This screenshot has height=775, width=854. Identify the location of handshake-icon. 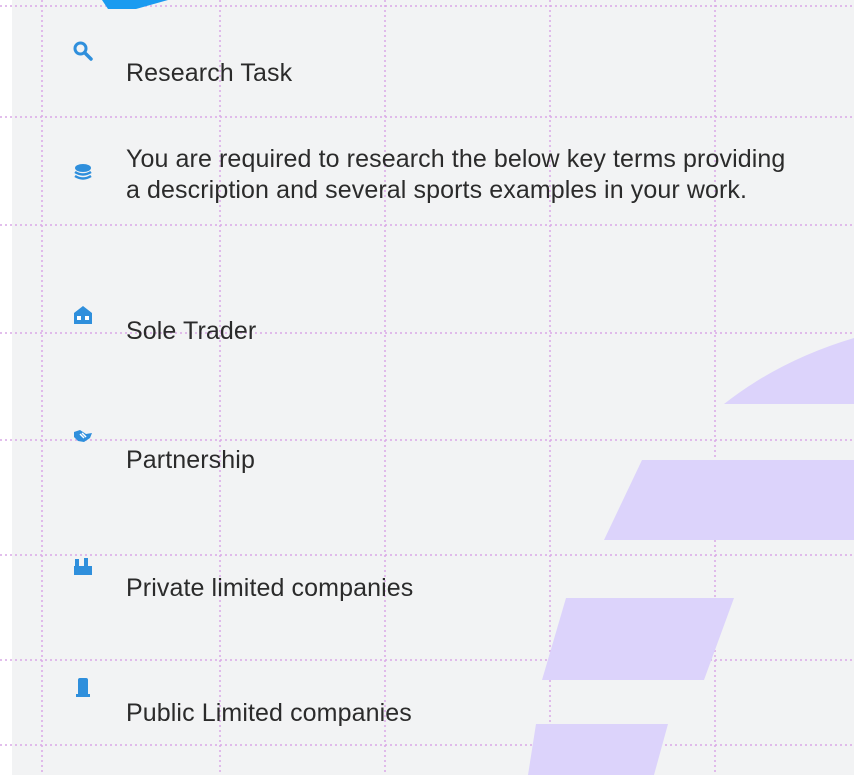
(83, 436).